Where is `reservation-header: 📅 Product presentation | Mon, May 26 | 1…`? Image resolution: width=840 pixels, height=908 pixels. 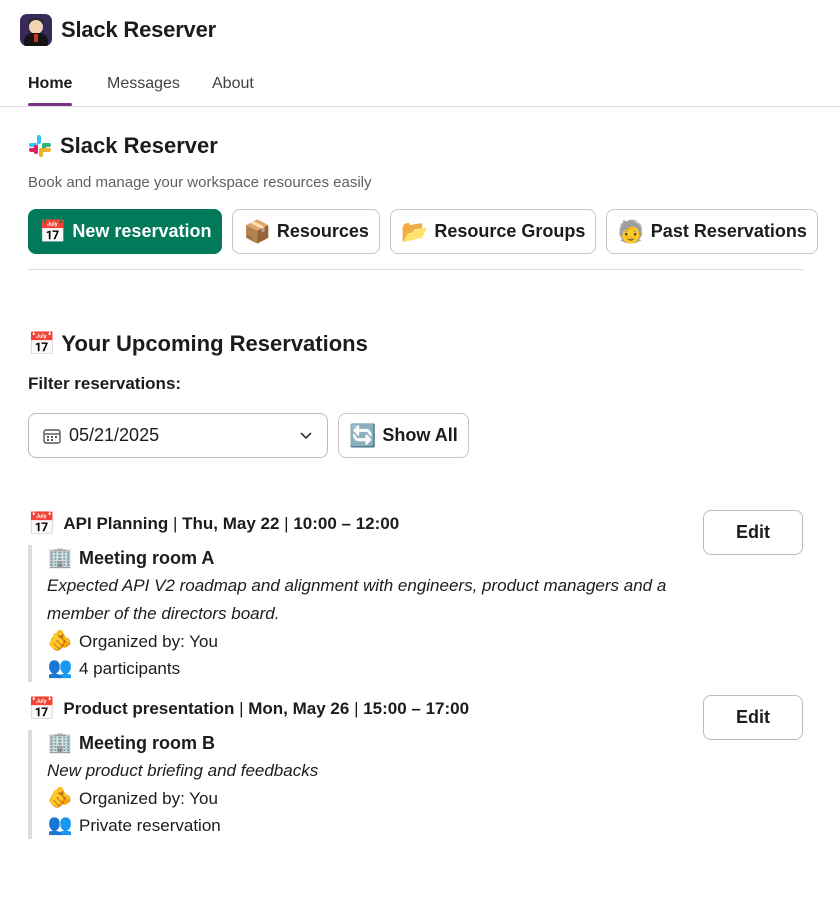
reservation-header: 📅 Product presentation | Mon, May 26 | 1… is located at coordinates (358, 709).